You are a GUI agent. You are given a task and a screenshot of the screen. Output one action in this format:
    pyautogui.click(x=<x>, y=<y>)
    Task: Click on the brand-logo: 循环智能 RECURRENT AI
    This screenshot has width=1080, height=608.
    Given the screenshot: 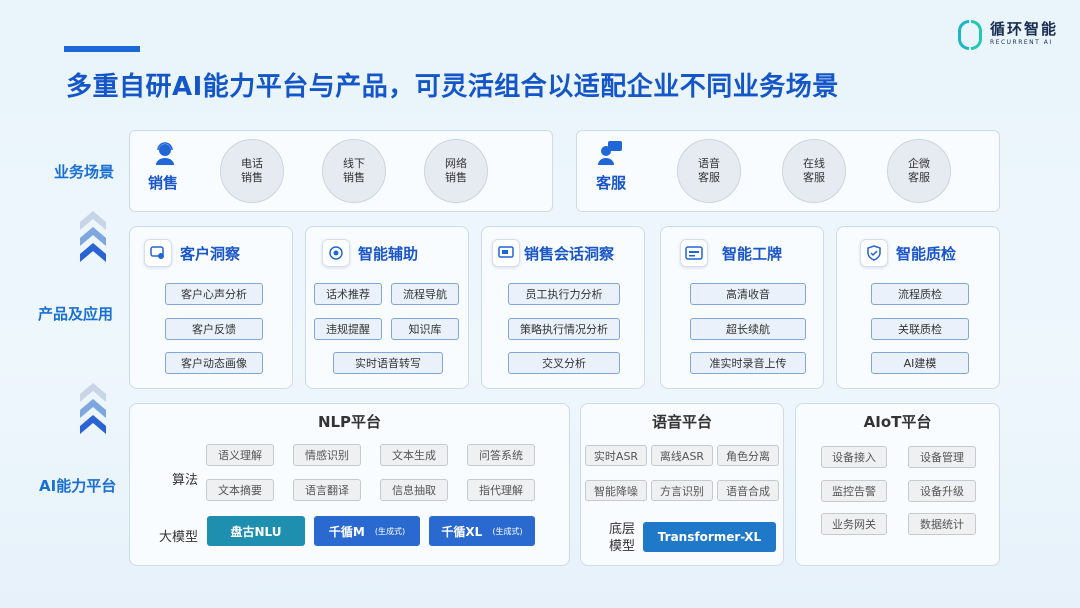 What is the action you would take?
    pyautogui.click(x=1007, y=34)
    